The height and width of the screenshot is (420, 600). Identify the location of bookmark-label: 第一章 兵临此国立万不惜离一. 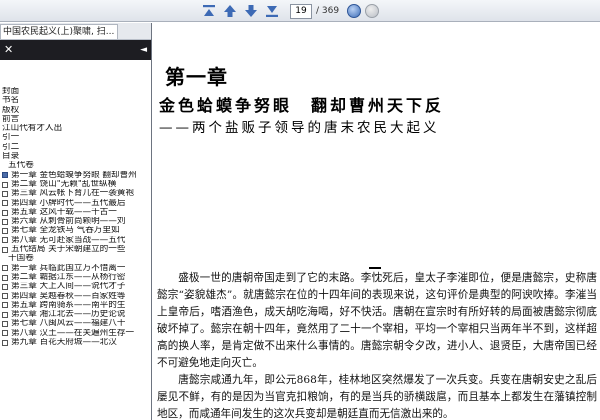
(68, 268).